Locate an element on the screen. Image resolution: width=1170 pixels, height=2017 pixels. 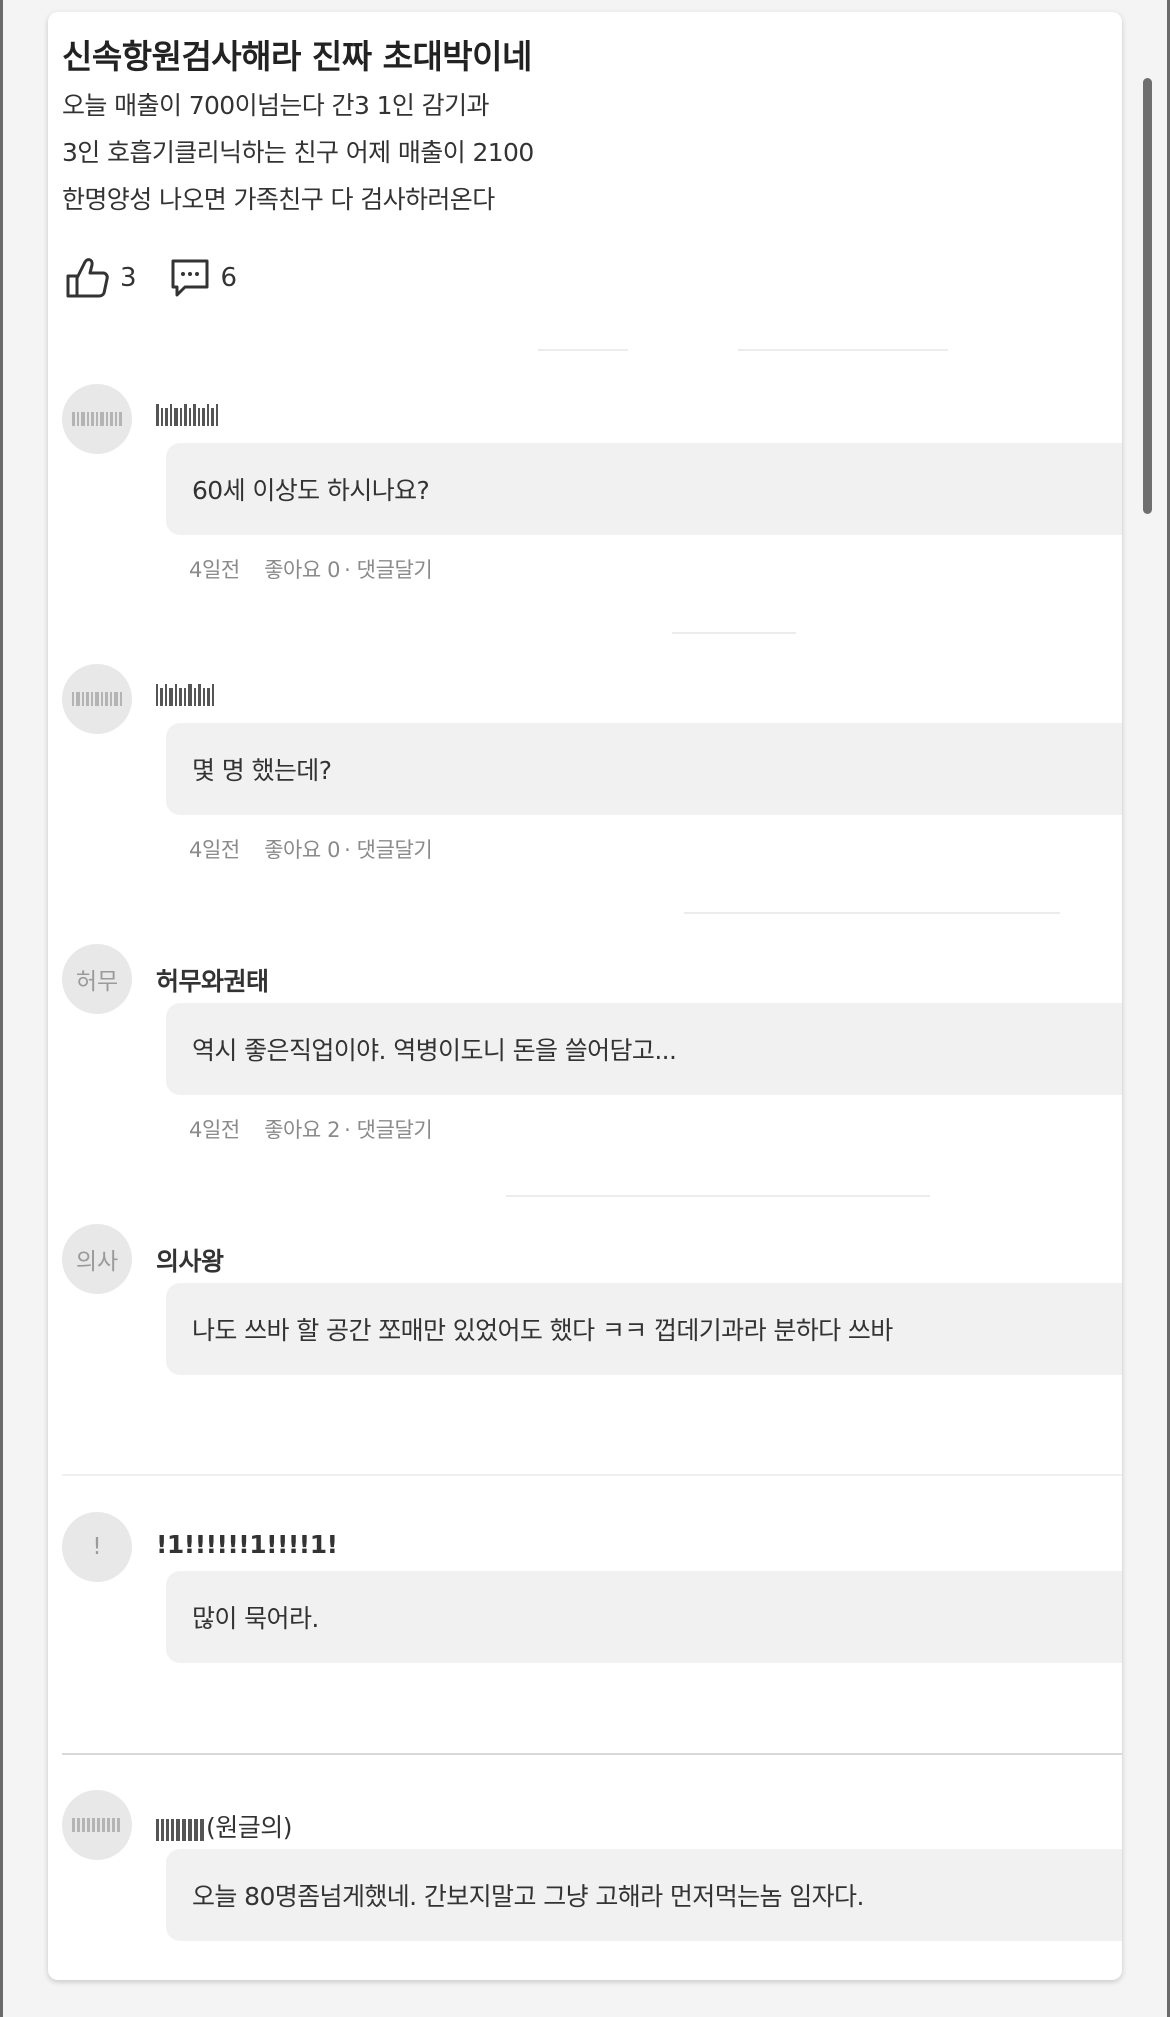
avatar: 허무 is located at coordinates (97, 979).